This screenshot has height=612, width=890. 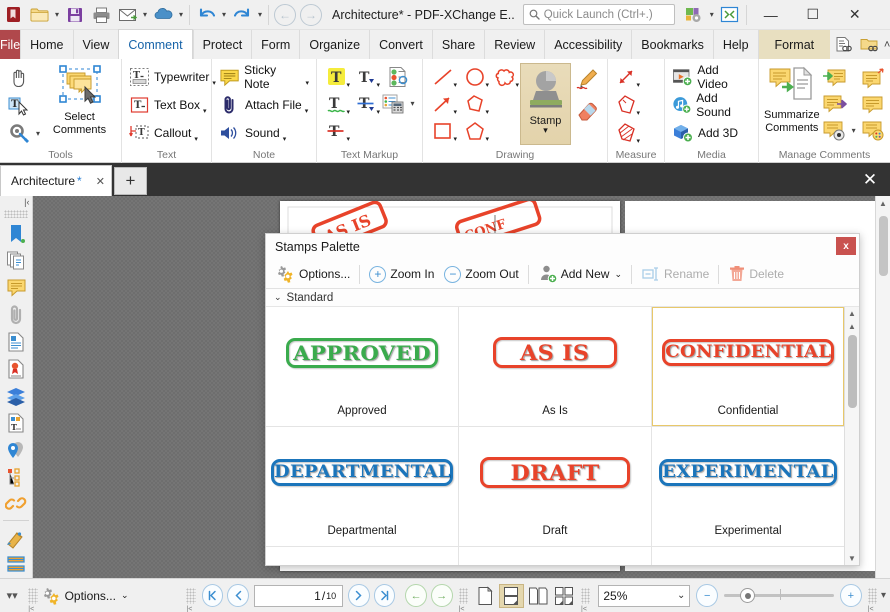 What do you see at coordinates (334, 44) in the screenshot?
I see `tab-organize: Organize` at bounding box center [334, 44].